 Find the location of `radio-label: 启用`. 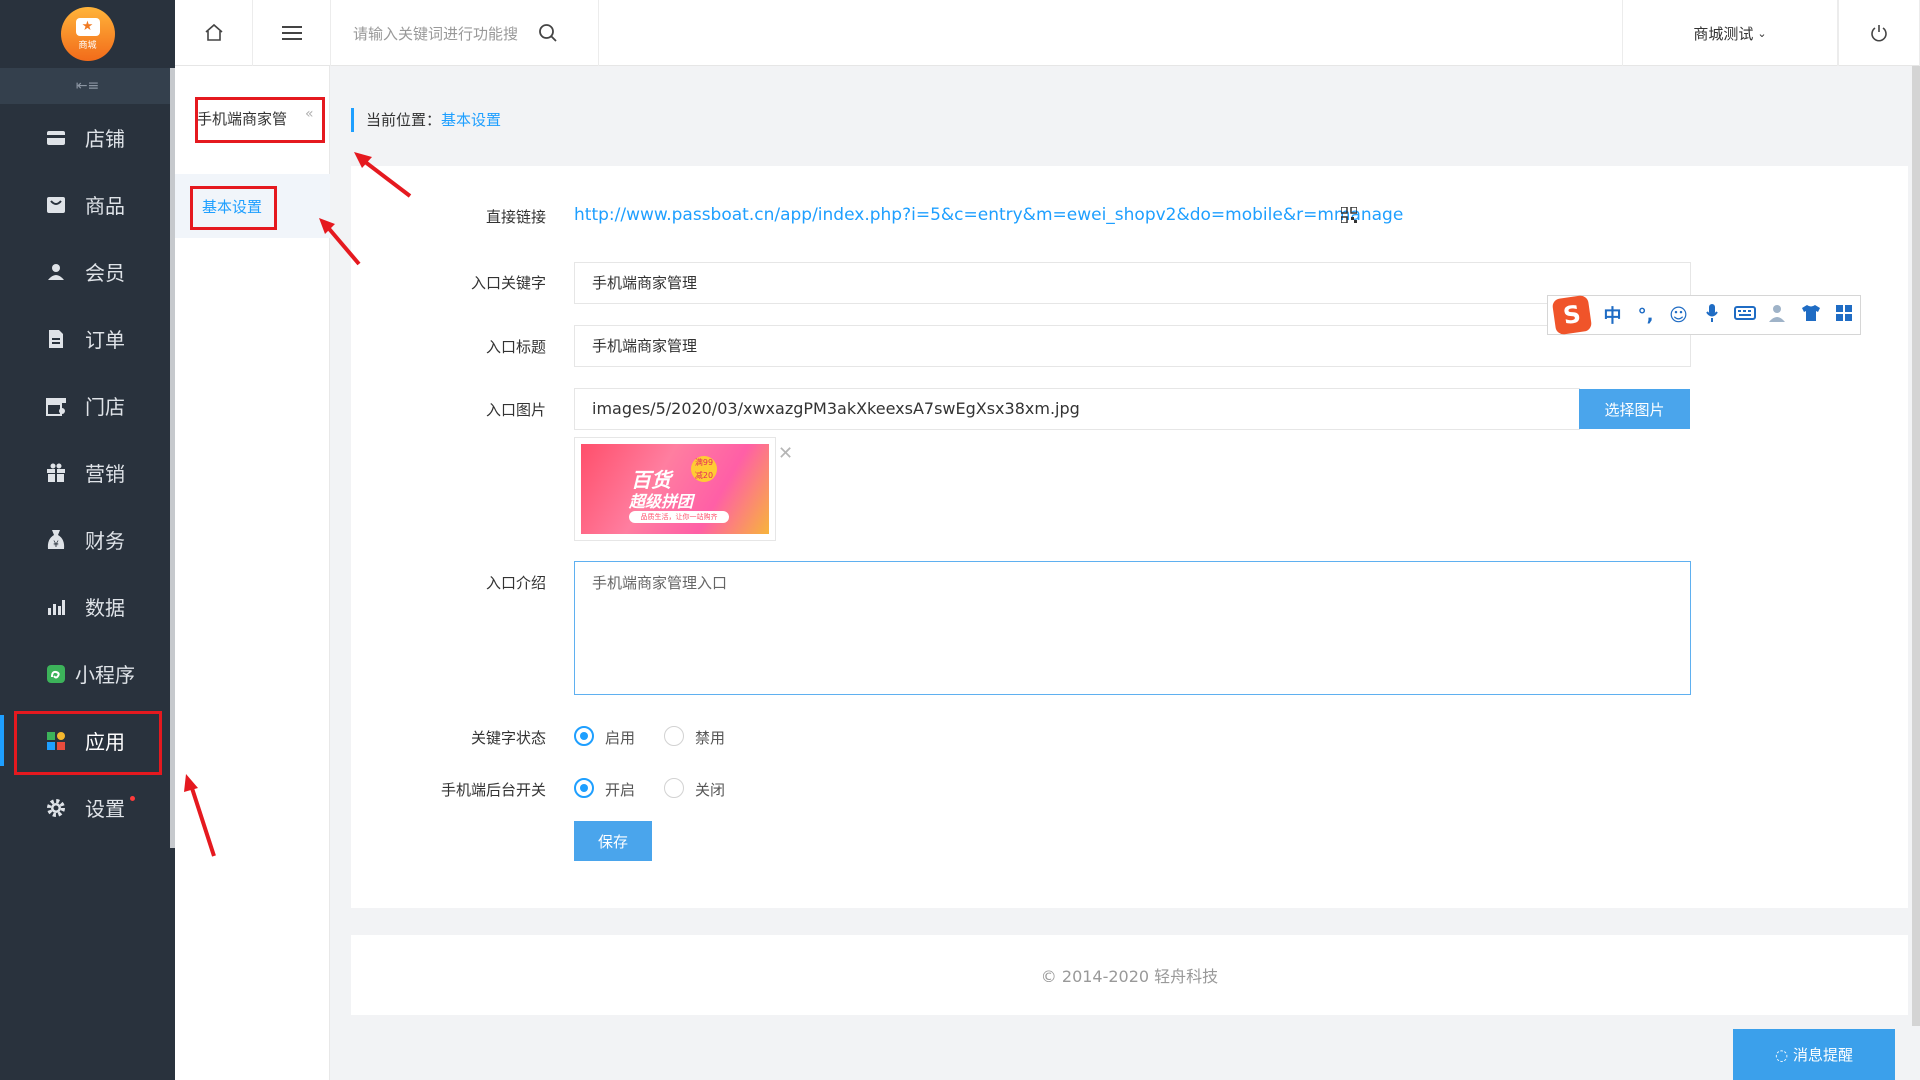

radio-label: 启用 is located at coordinates (620, 738).